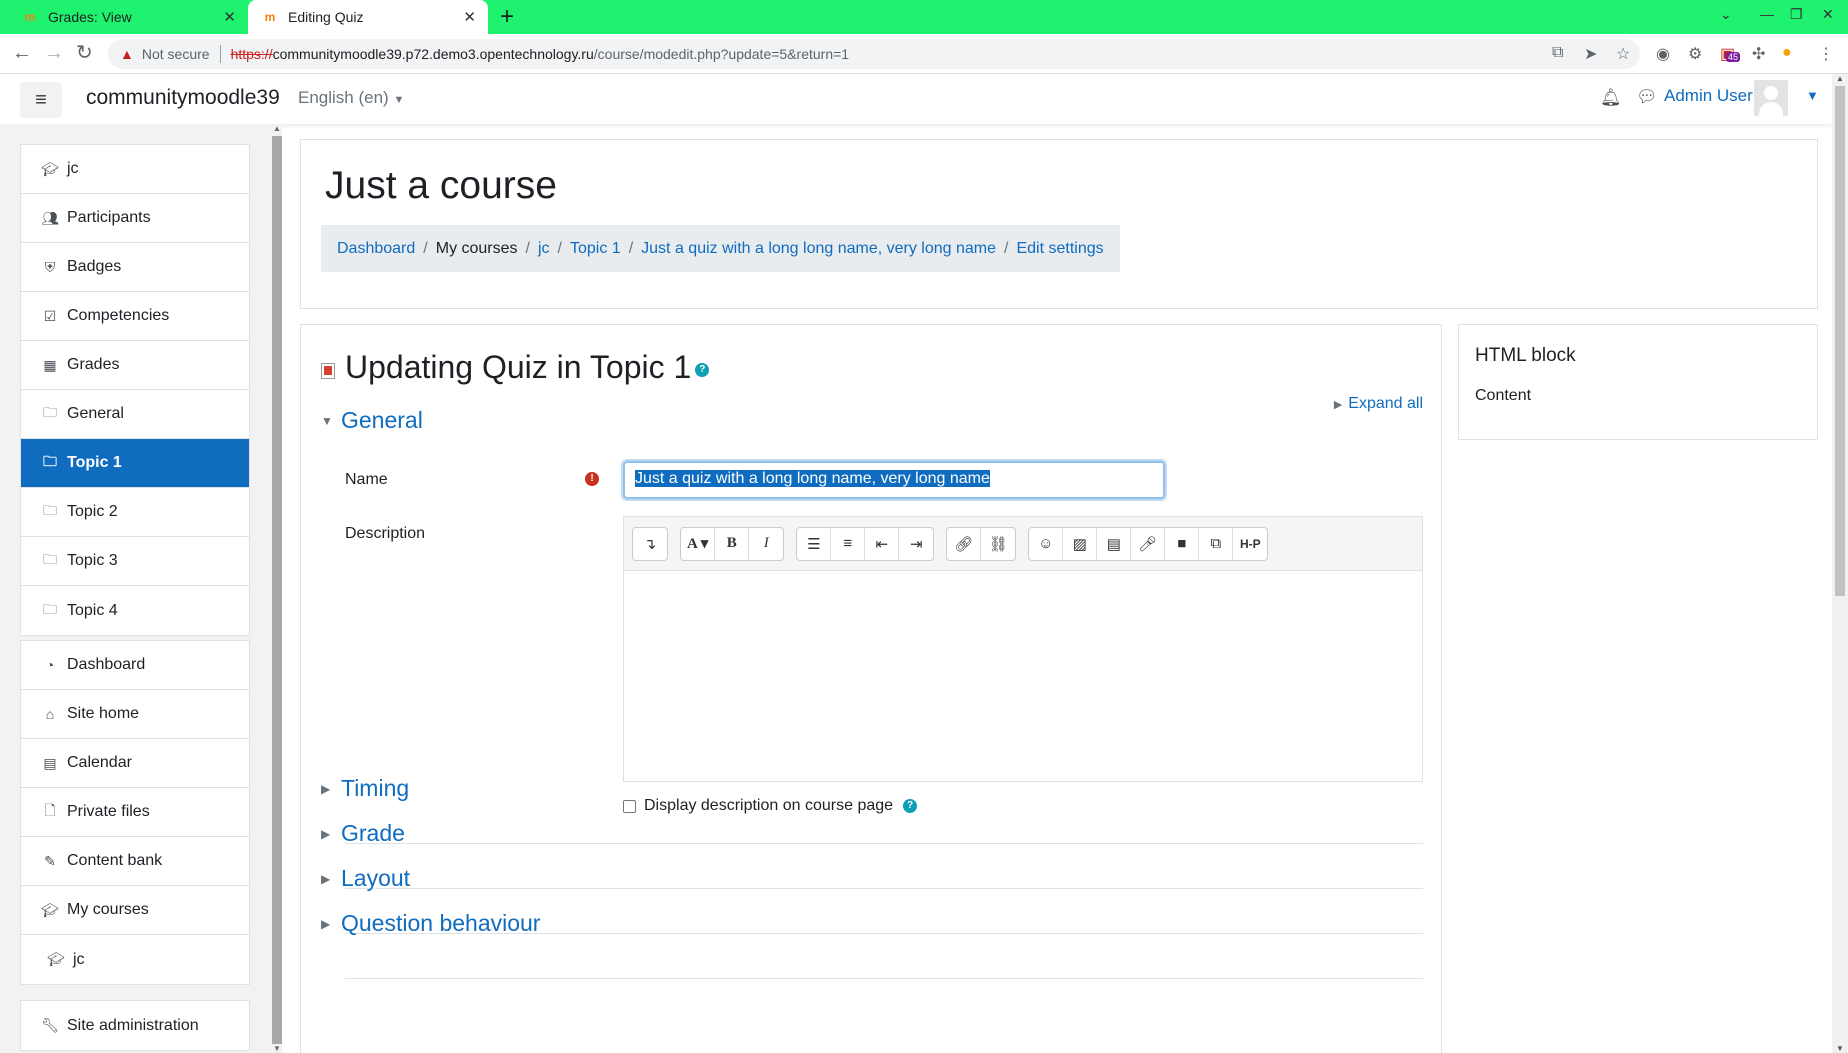 The height and width of the screenshot is (1053, 1848). What do you see at coordinates (277, 588) in the screenshot?
I see `drawer-scrollbar: ▲ ▼` at bounding box center [277, 588].